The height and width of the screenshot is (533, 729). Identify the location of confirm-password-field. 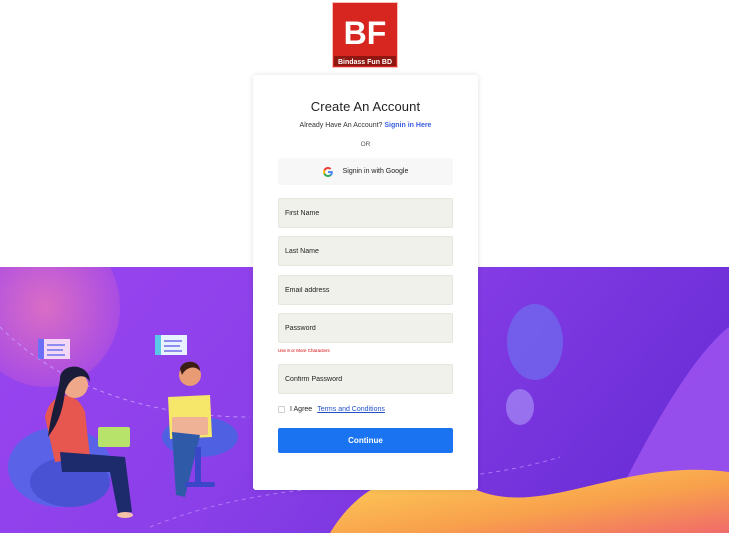
(365, 379).